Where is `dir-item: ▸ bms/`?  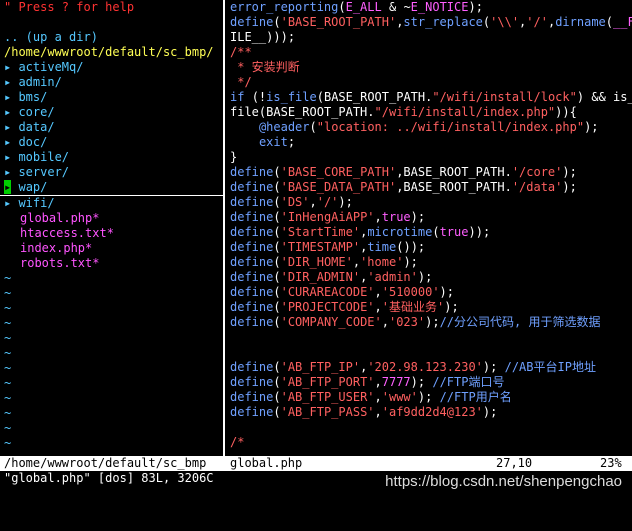 dir-item: ▸ bms/ is located at coordinates (111, 97).